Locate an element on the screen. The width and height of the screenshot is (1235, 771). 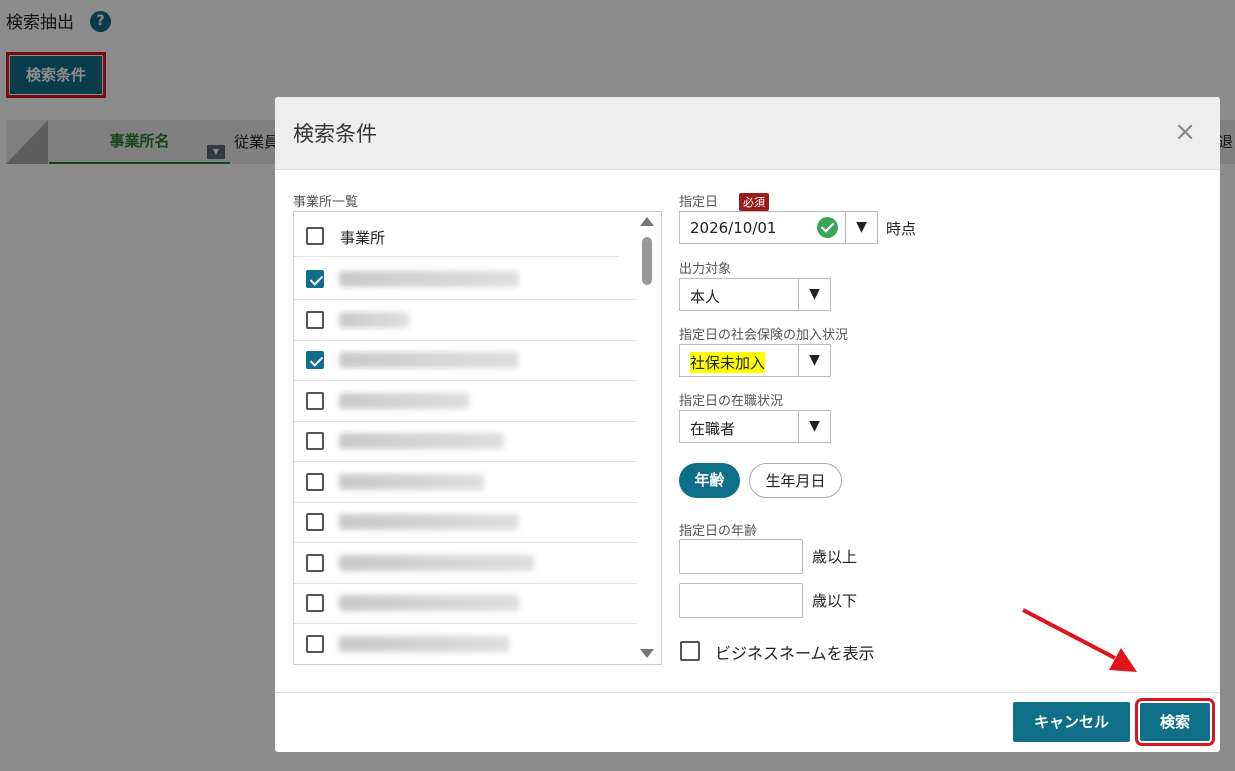
social-insurance-label: 指定日の社会保険の加入状況 is located at coordinates (764, 335).